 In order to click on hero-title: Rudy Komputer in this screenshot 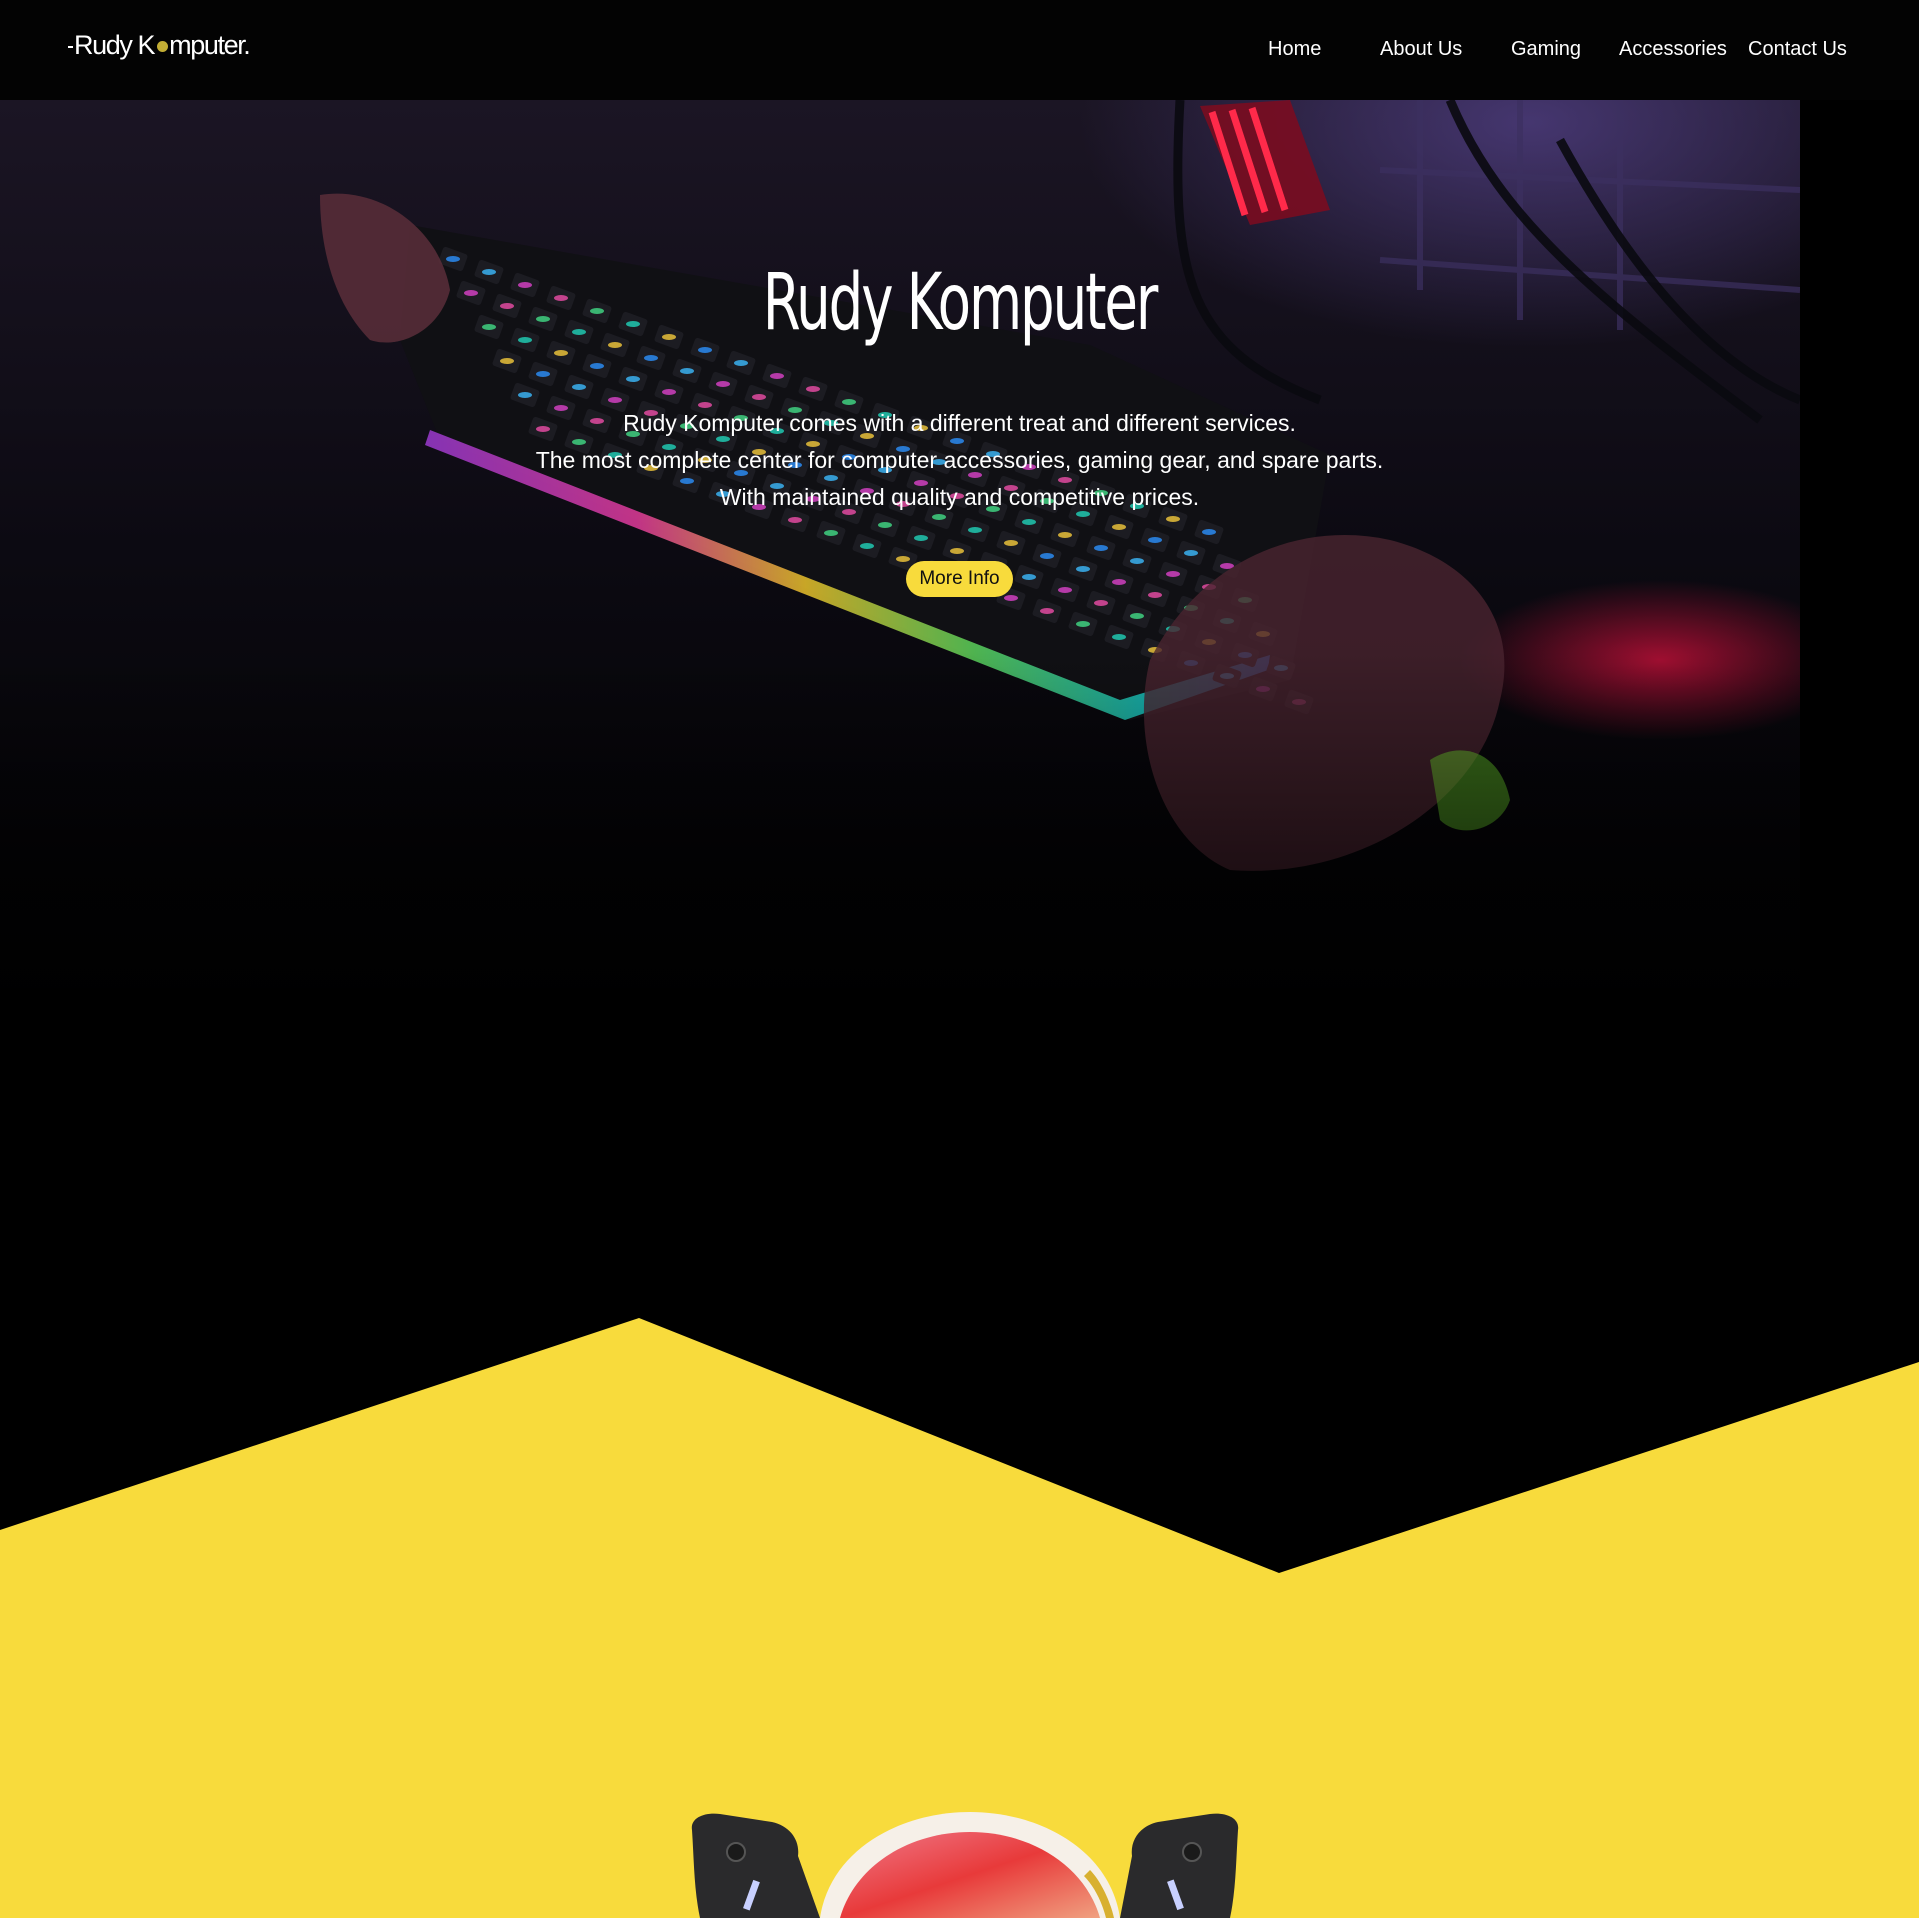, I will do `click(960, 303)`.